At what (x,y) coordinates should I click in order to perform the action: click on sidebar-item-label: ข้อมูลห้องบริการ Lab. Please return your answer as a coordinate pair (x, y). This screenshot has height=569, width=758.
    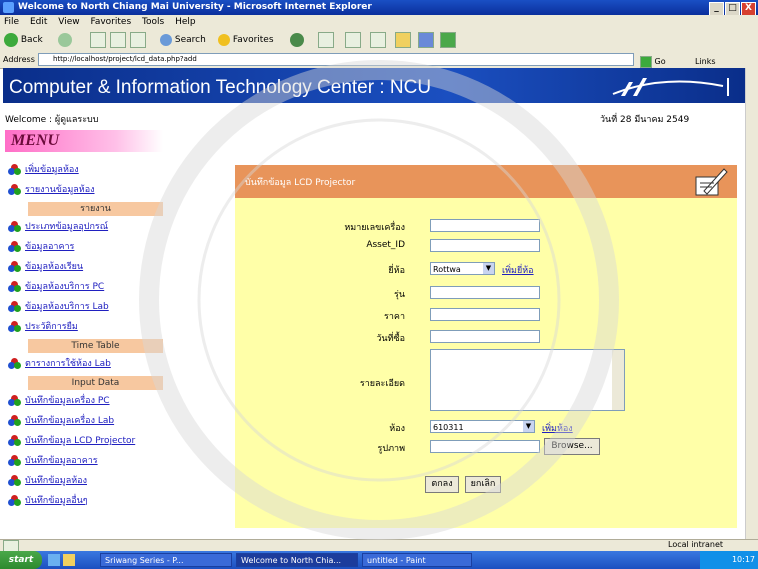
    Looking at the image, I should click on (67, 307).